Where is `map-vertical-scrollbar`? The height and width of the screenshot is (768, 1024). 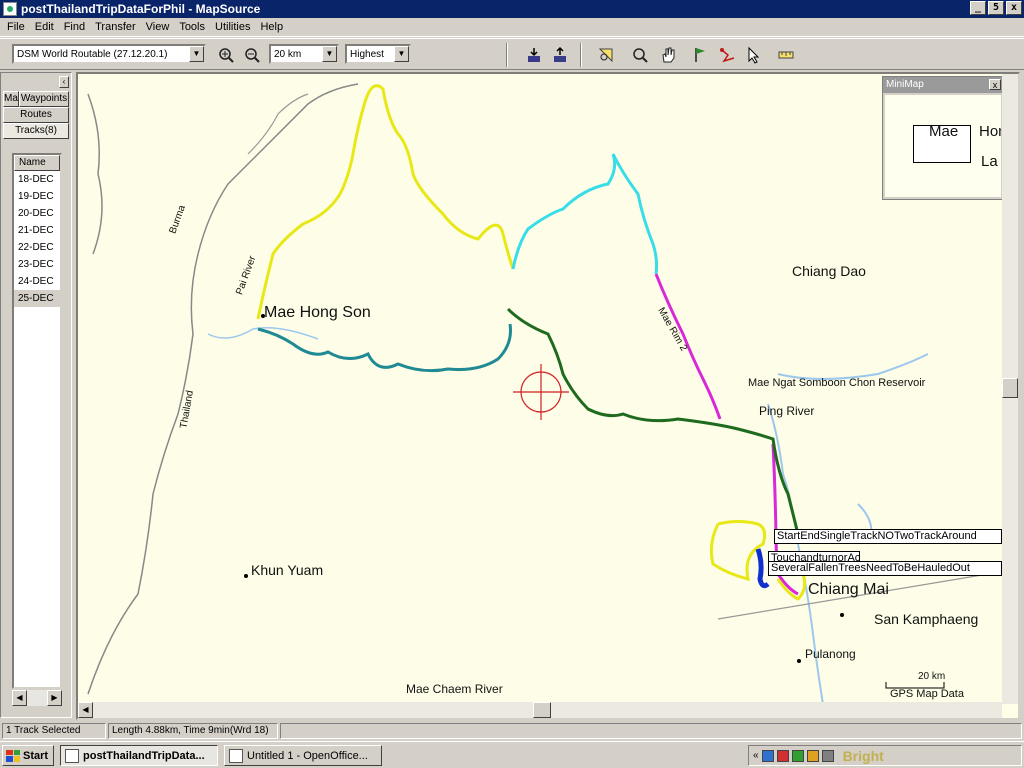 map-vertical-scrollbar is located at coordinates (1010, 389).